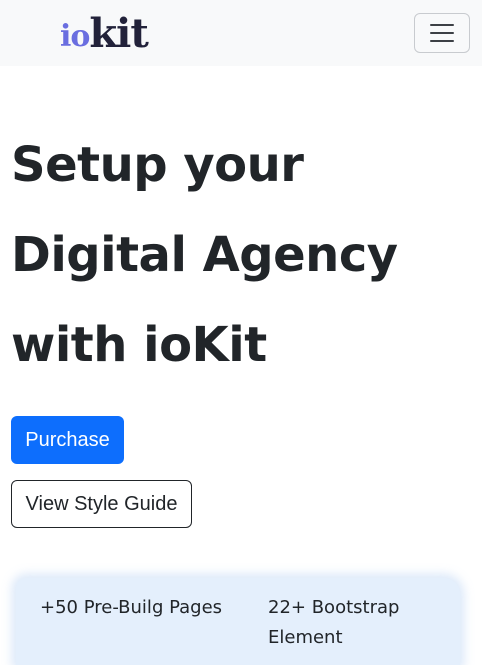 This screenshot has width=482, height=665. I want to click on purchase-button: Purchase, so click(67, 440).